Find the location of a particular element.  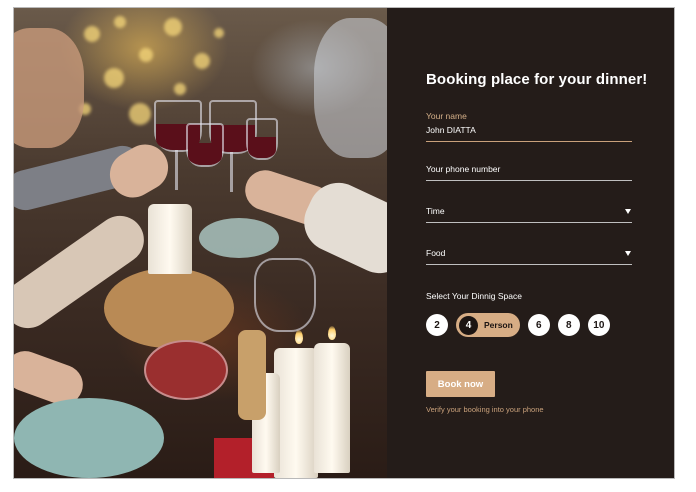

plate is located at coordinates (89, 438).